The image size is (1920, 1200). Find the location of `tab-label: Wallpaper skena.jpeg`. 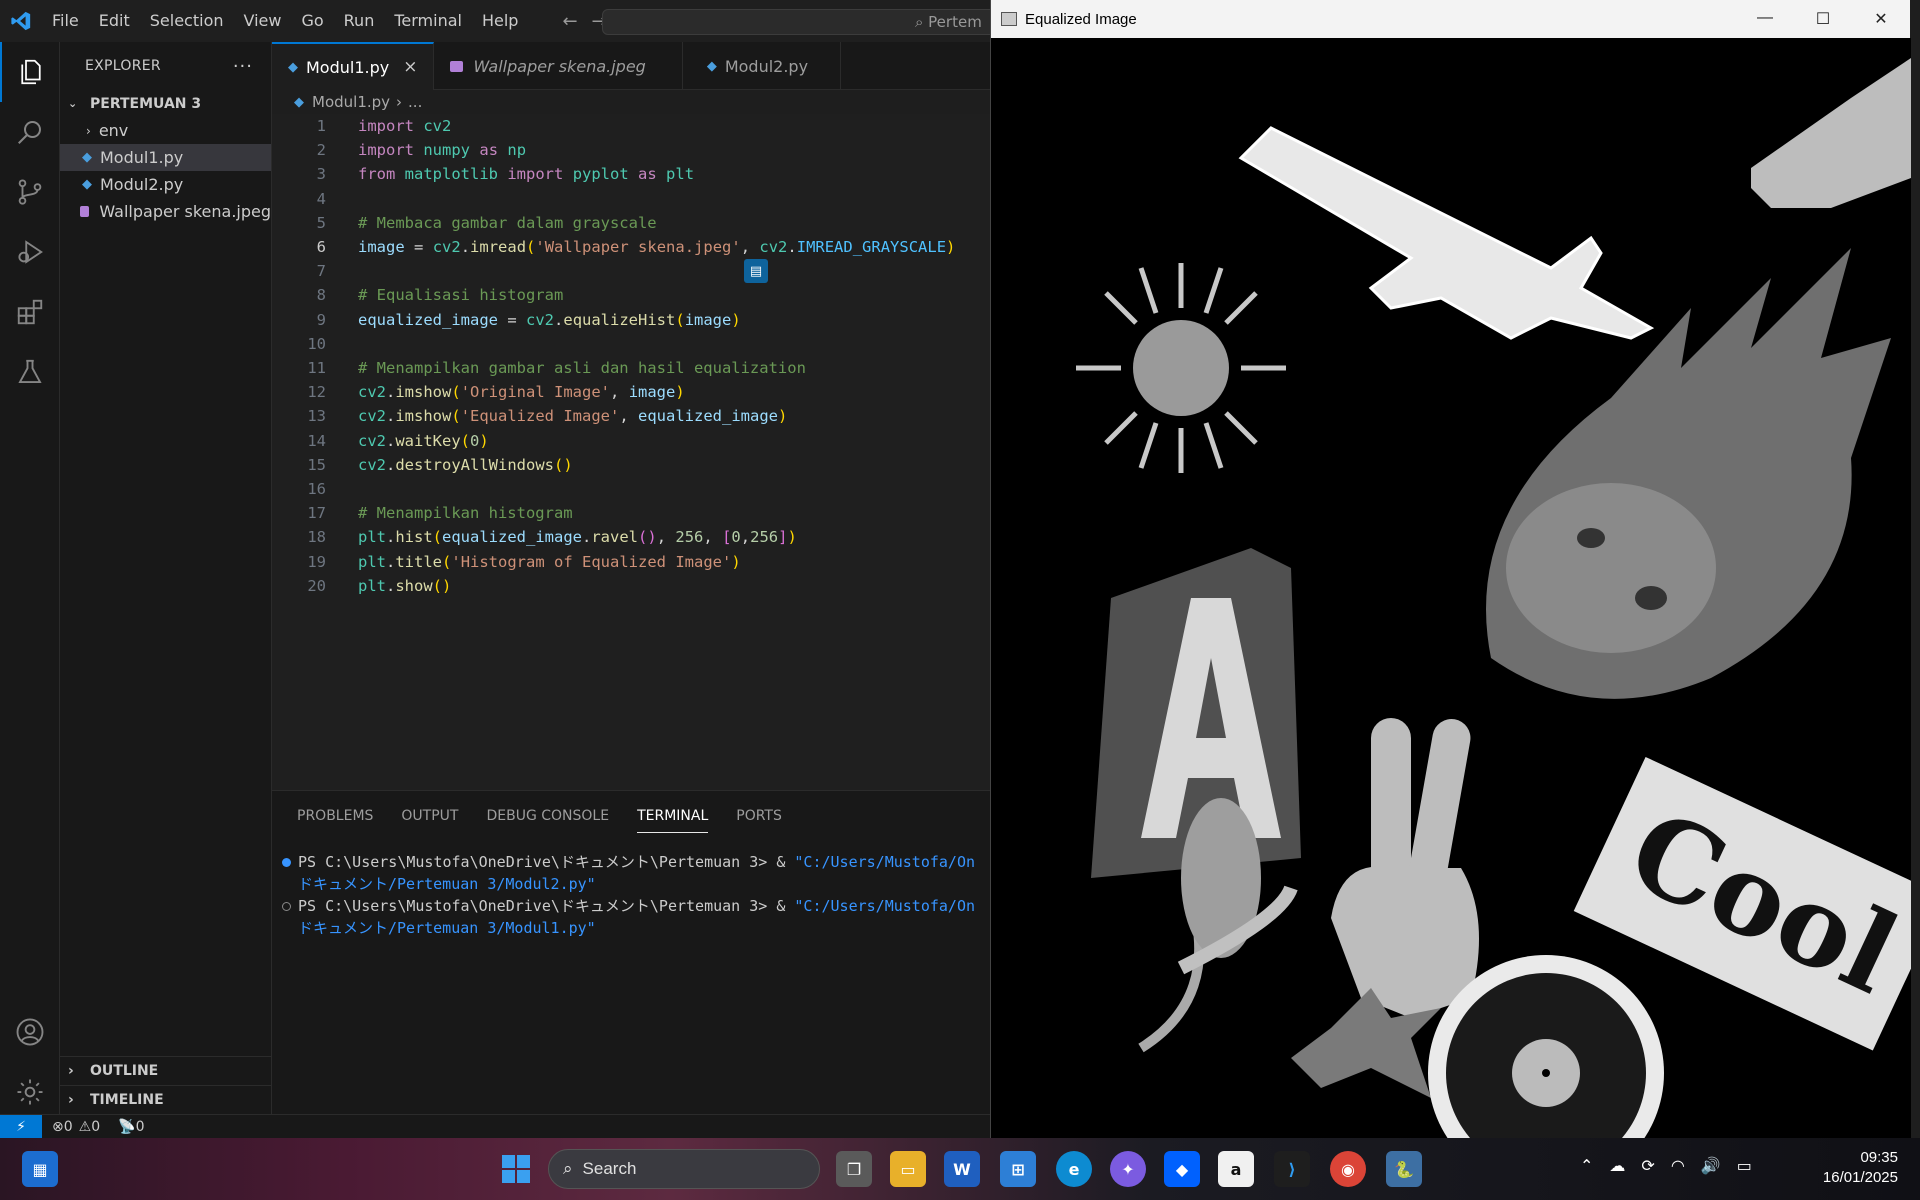

tab-label: Wallpaper skena.jpeg is located at coordinates (559, 66).